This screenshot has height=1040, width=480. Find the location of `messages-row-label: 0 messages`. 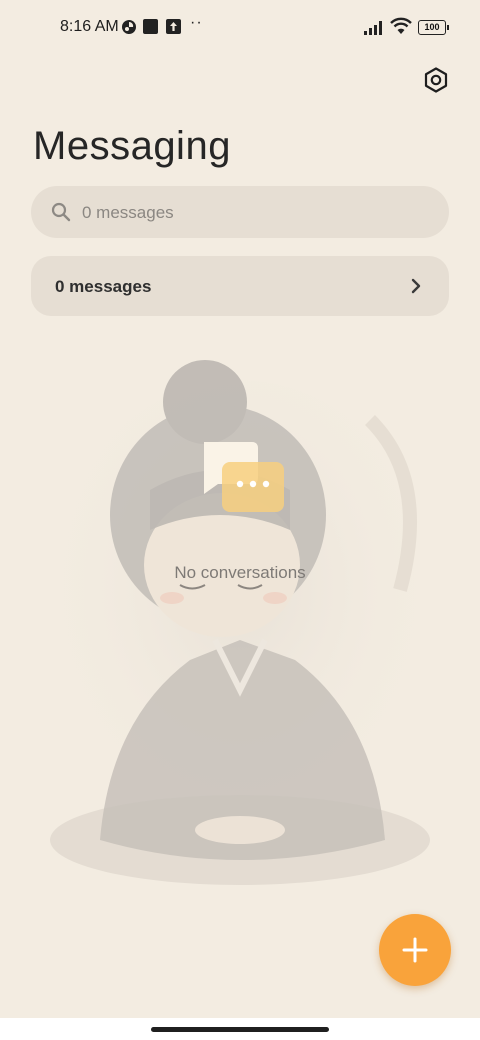

messages-row-label: 0 messages is located at coordinates (103, 286).